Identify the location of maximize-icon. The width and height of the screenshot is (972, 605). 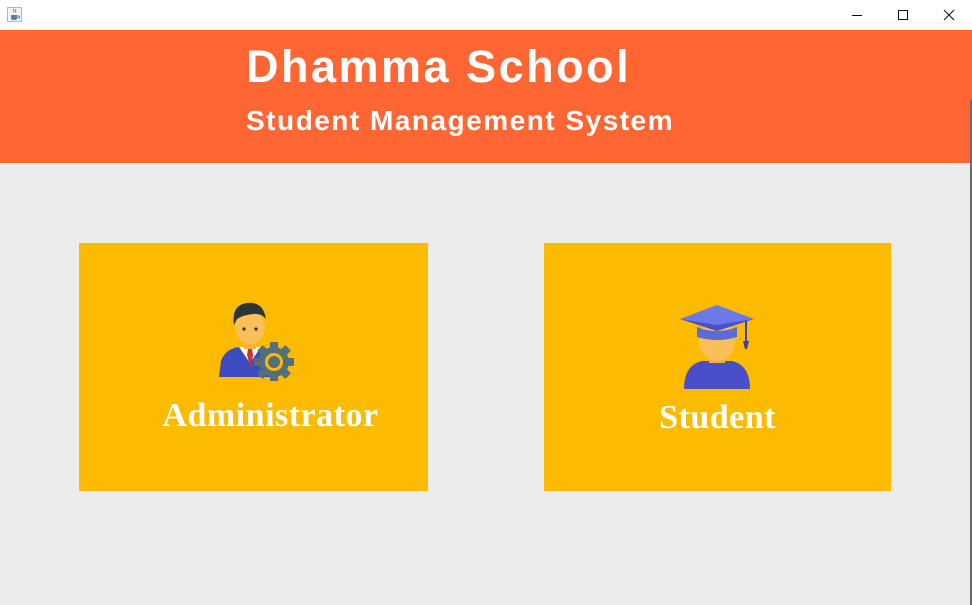
(903, 15).